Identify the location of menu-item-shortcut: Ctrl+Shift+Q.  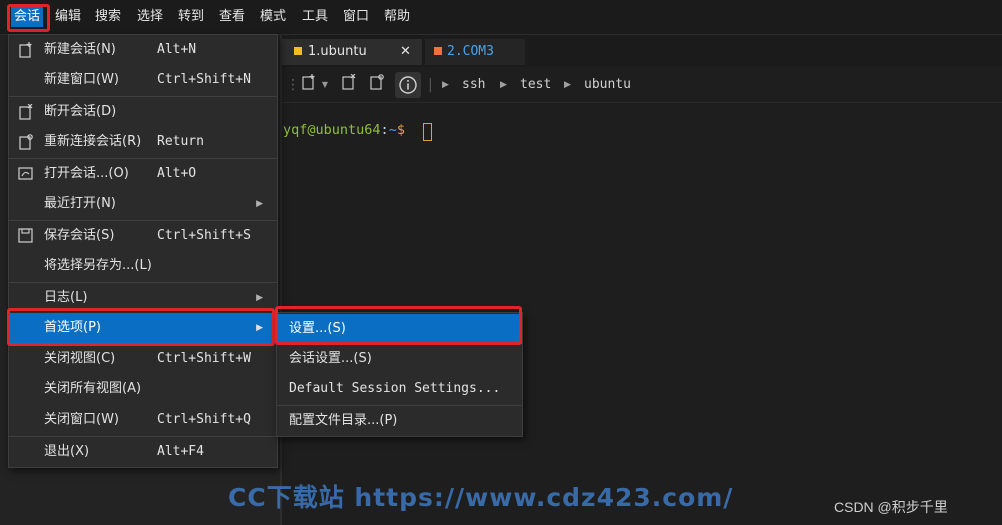
(204, 419).